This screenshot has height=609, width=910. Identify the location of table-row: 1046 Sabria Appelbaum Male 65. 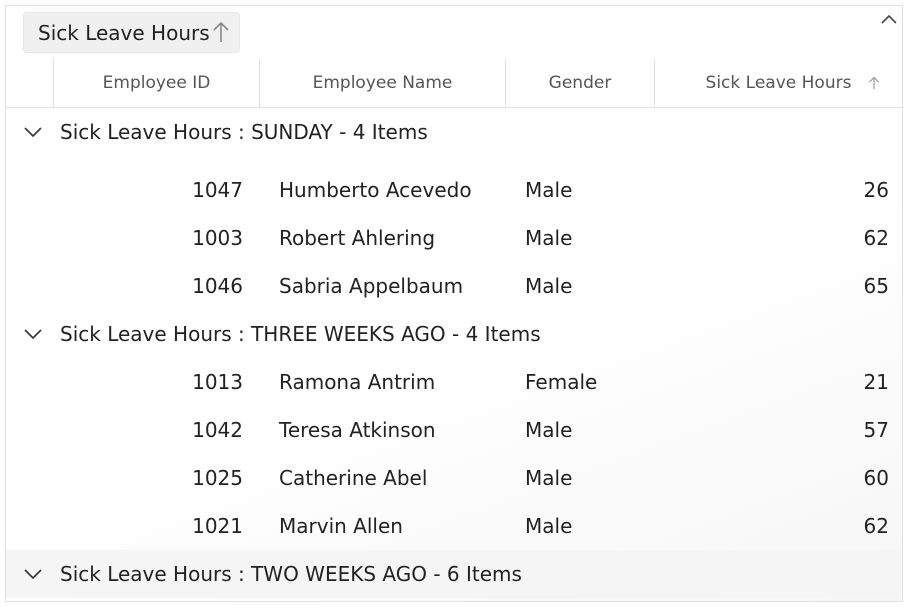
(454, 286).